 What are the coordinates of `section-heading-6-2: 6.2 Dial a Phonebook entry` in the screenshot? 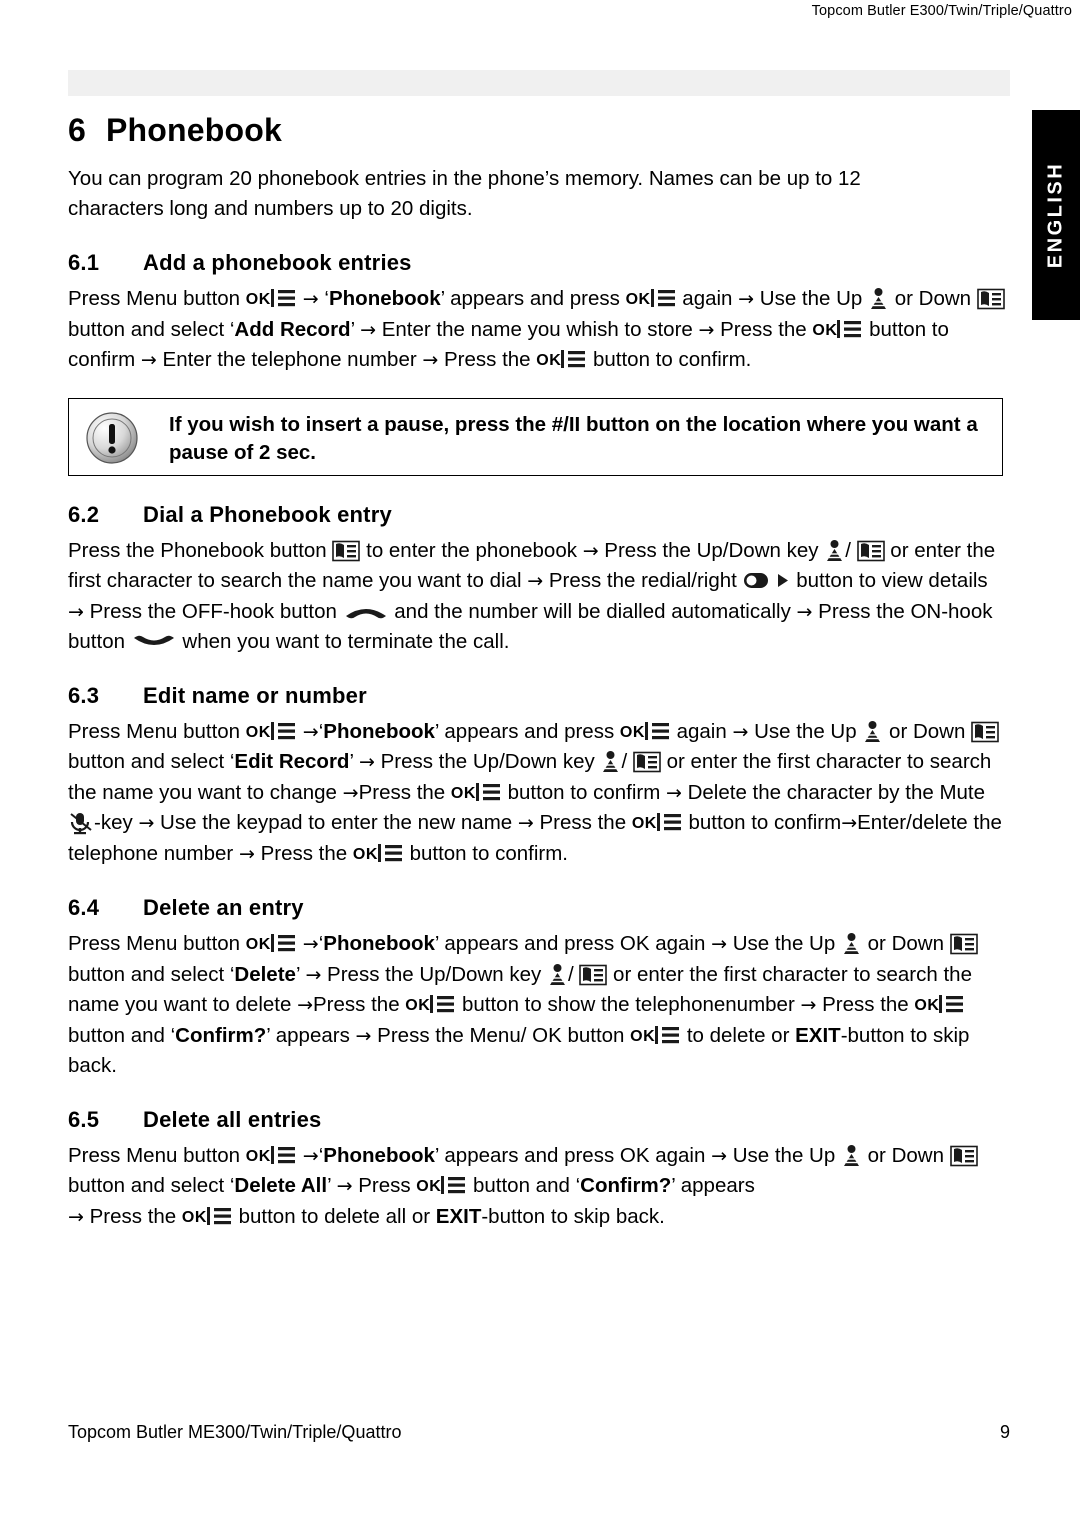 It's located at (538, 515).